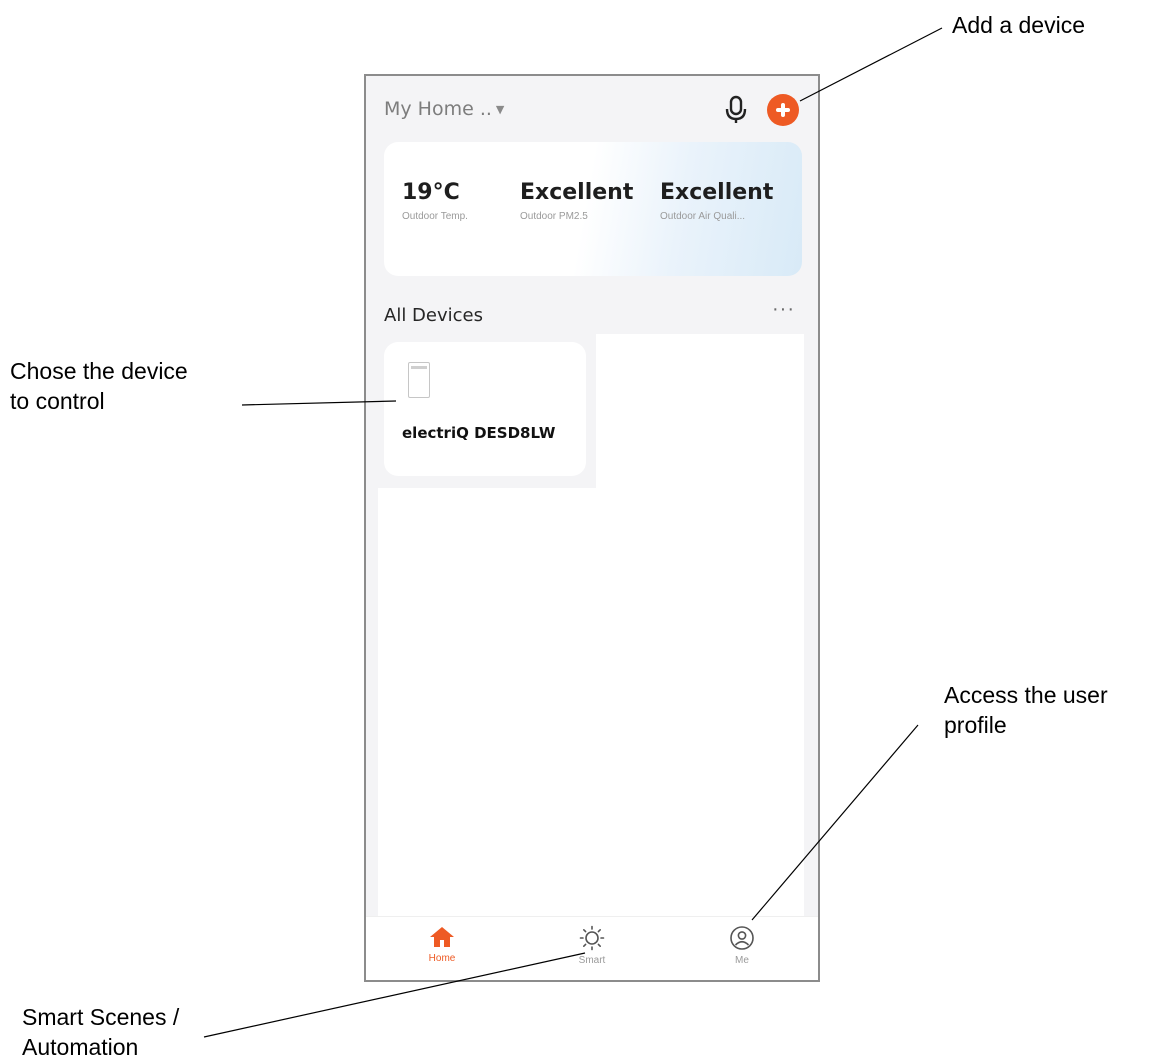  What do you see at coordinates (592, 108) in the screenshot?
I see `header: My Home .. ▼` at bounding box center [592, 108].